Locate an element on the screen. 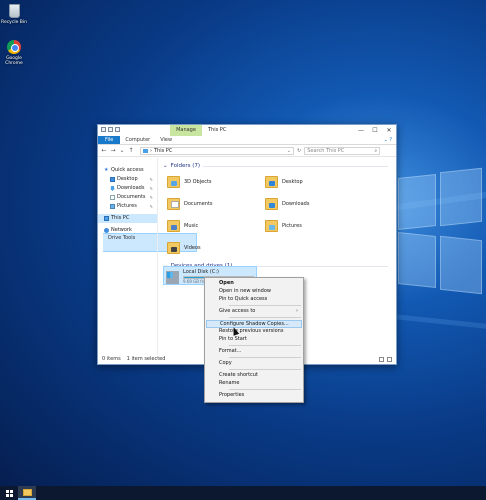 The height and width of the screenshot is (500, 486). menu-item-properties: Properties is located at coordinates (254, 396).